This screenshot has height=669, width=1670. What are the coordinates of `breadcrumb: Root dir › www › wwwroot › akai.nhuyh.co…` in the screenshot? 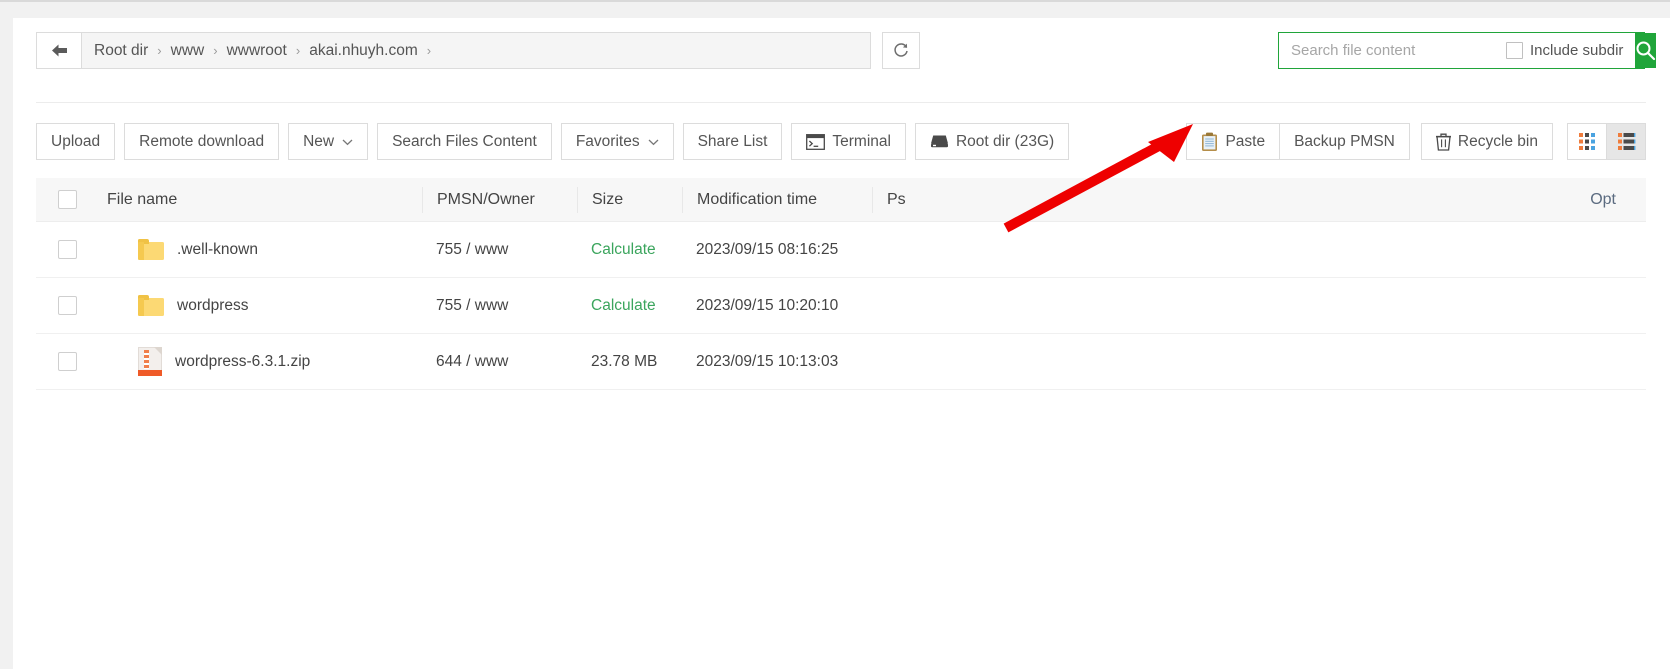 It's located at (476, 50).